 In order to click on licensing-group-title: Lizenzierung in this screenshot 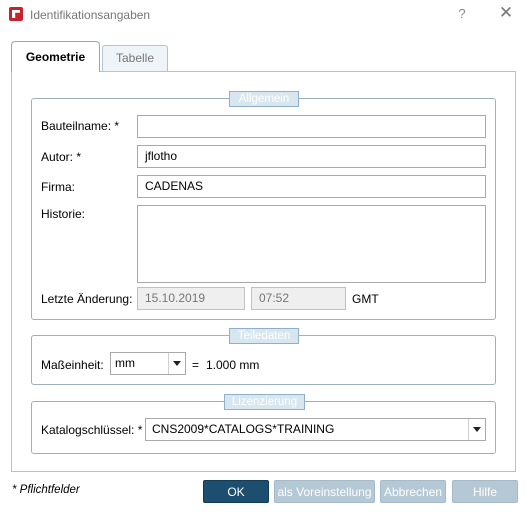, I will do `click(264, 402)`.